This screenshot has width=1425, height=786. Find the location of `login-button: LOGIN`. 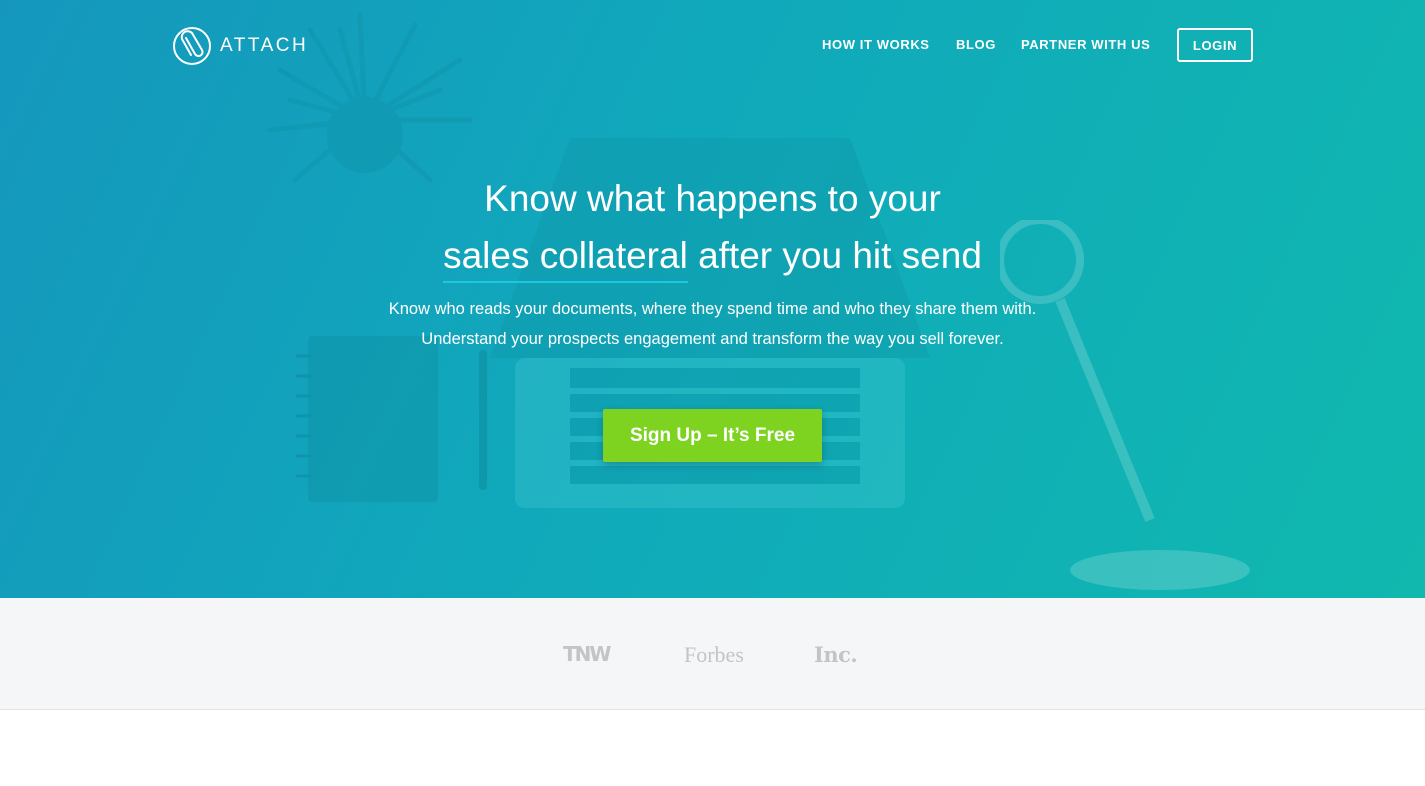

login-button: LOGIN is located at coordinates (1215, 45).